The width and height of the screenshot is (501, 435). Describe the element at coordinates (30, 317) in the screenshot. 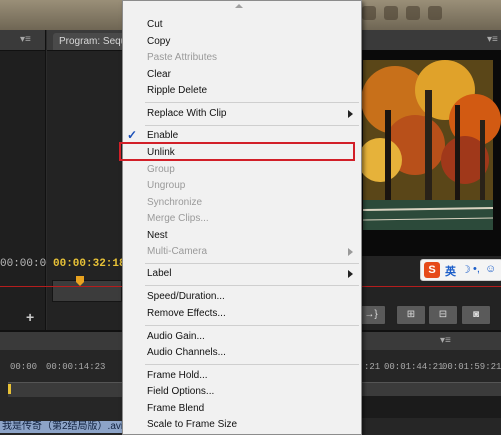

I see `add-button: +` at that location.